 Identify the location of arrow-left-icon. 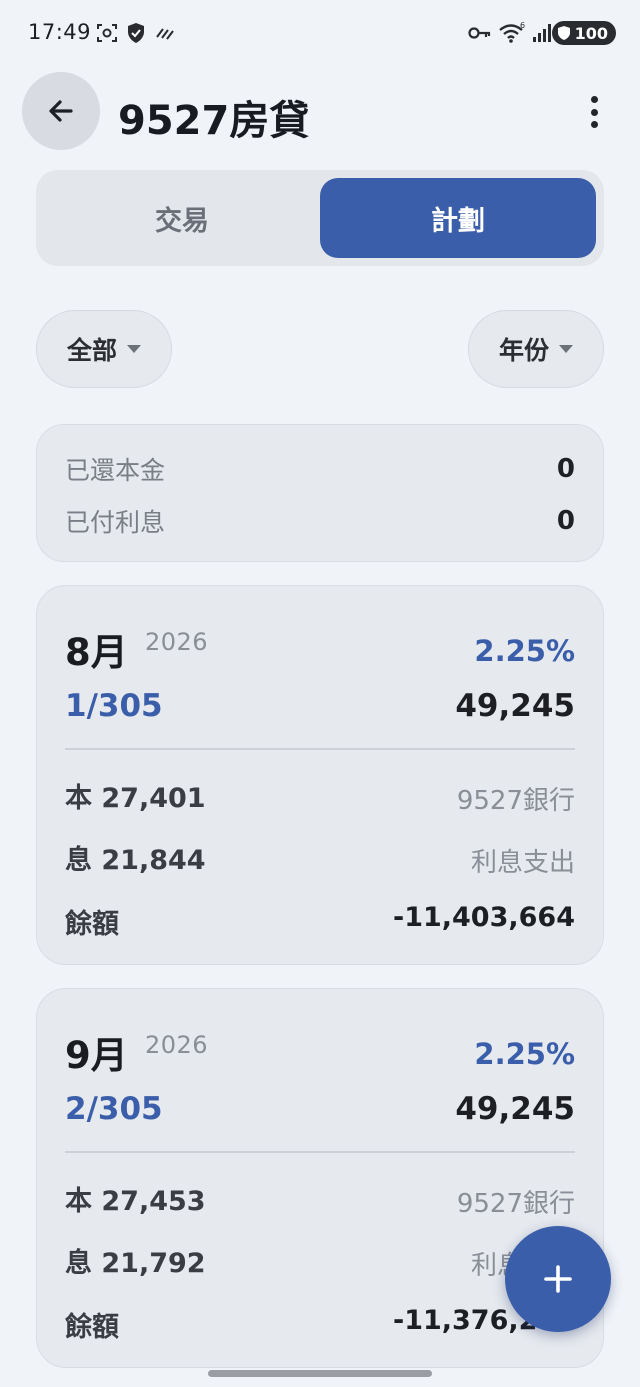
(61, 111).